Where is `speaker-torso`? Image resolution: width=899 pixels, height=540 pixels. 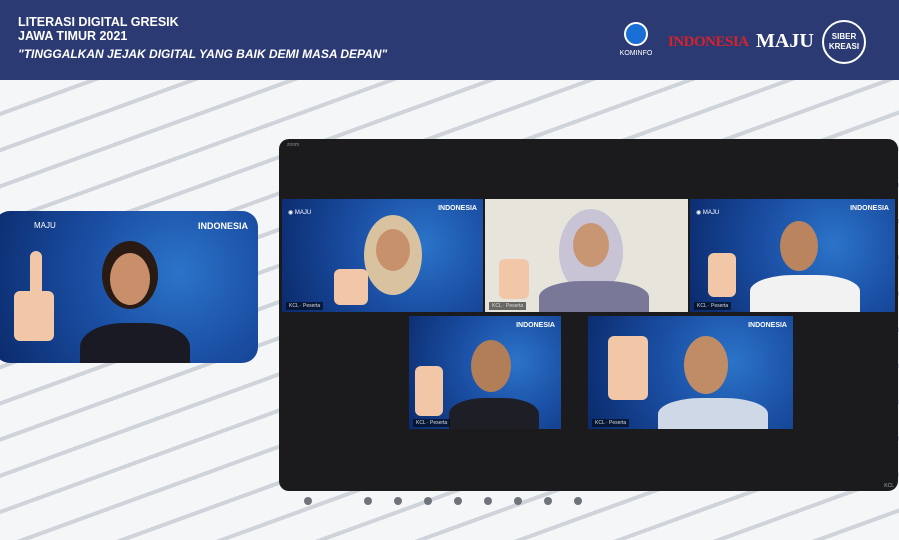 speaker-torso is located at coordinates (135, 343).